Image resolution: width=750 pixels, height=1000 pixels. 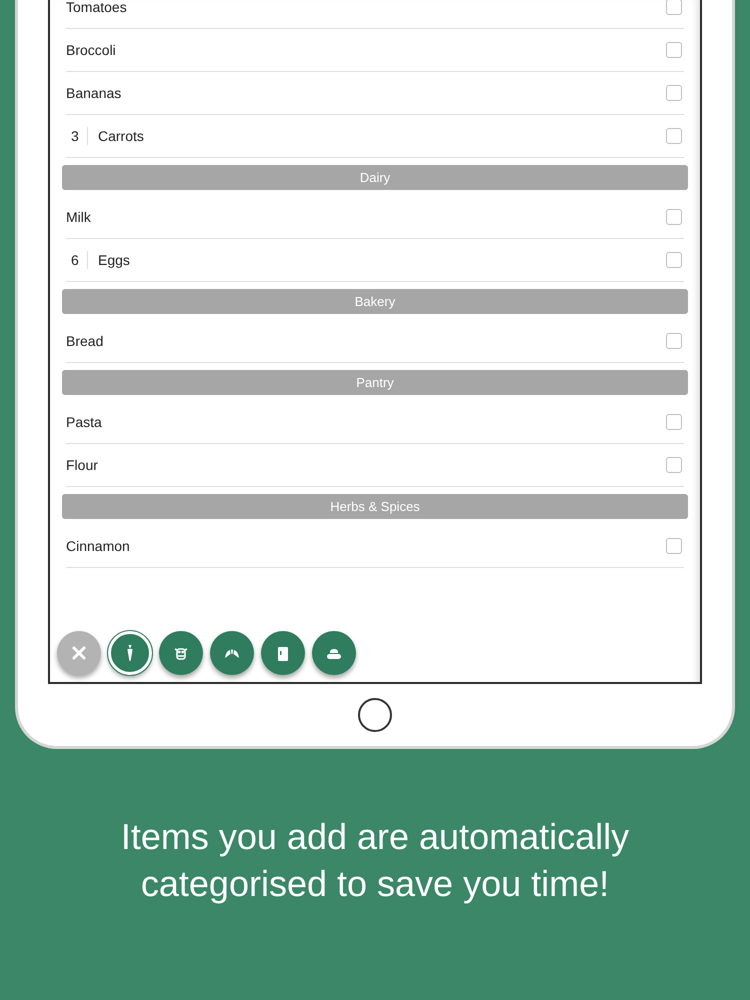 What do you see at coordinates (375, 715) in the screenshot?
I see `home-button` at bounding box center [375, 715].